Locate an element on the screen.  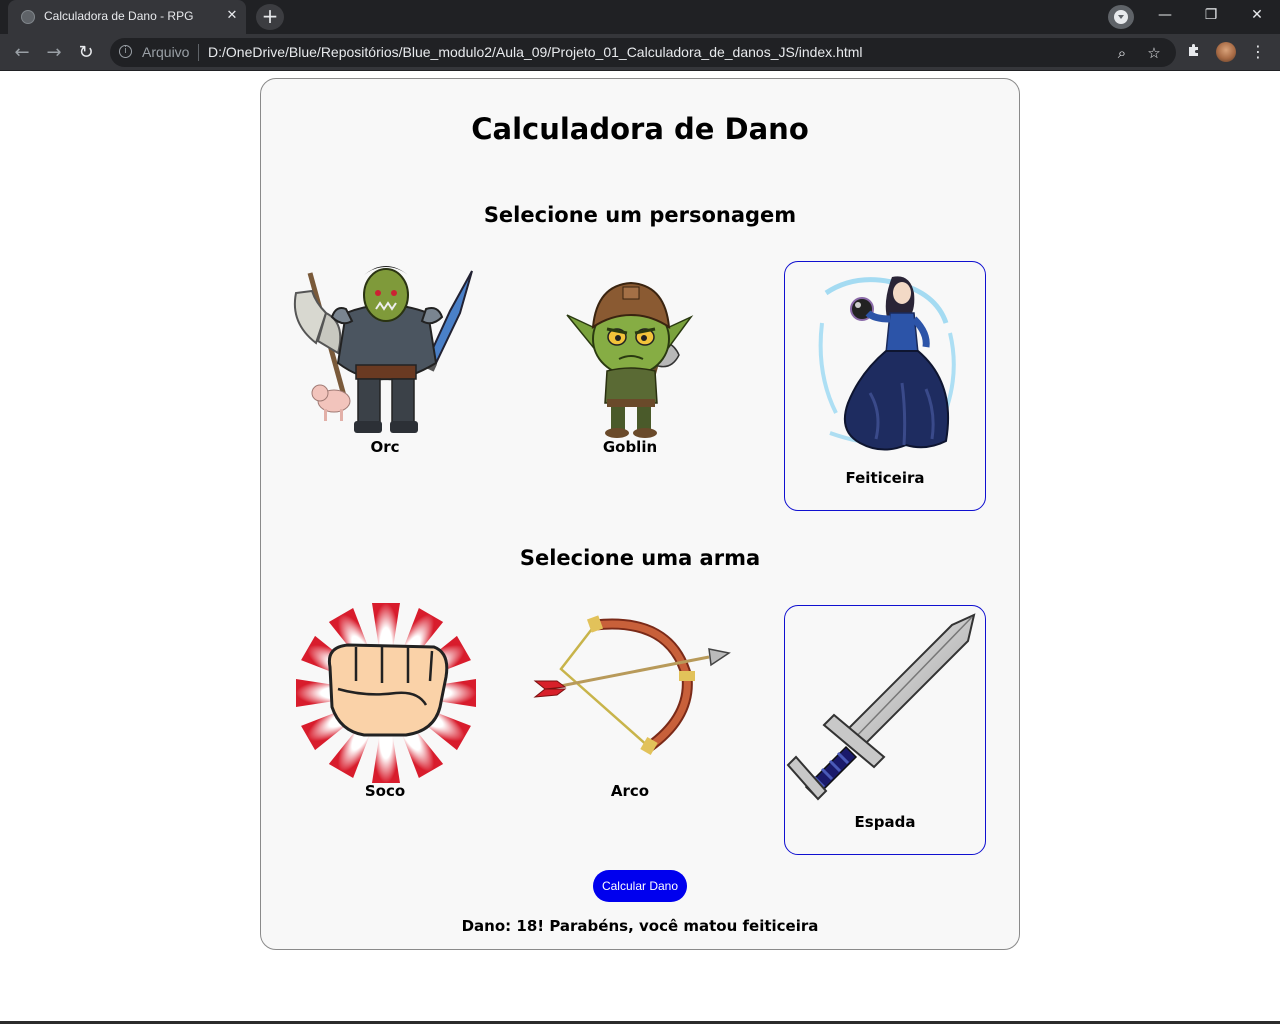
menu-icon: ⋮ is located at coordinates (1258, 52).